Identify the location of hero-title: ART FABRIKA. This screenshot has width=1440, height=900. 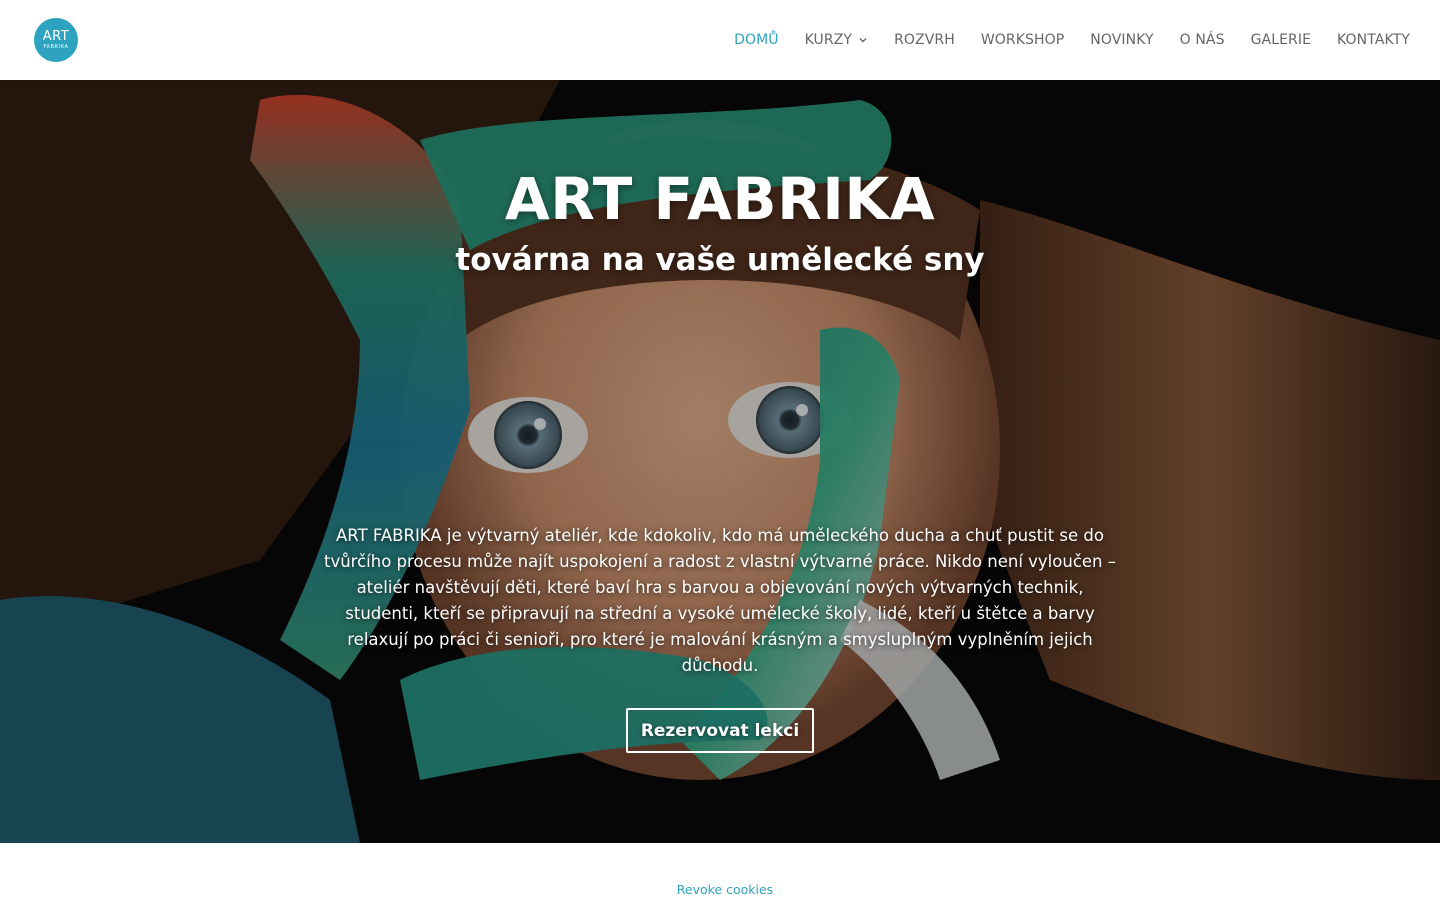
(720, 199).